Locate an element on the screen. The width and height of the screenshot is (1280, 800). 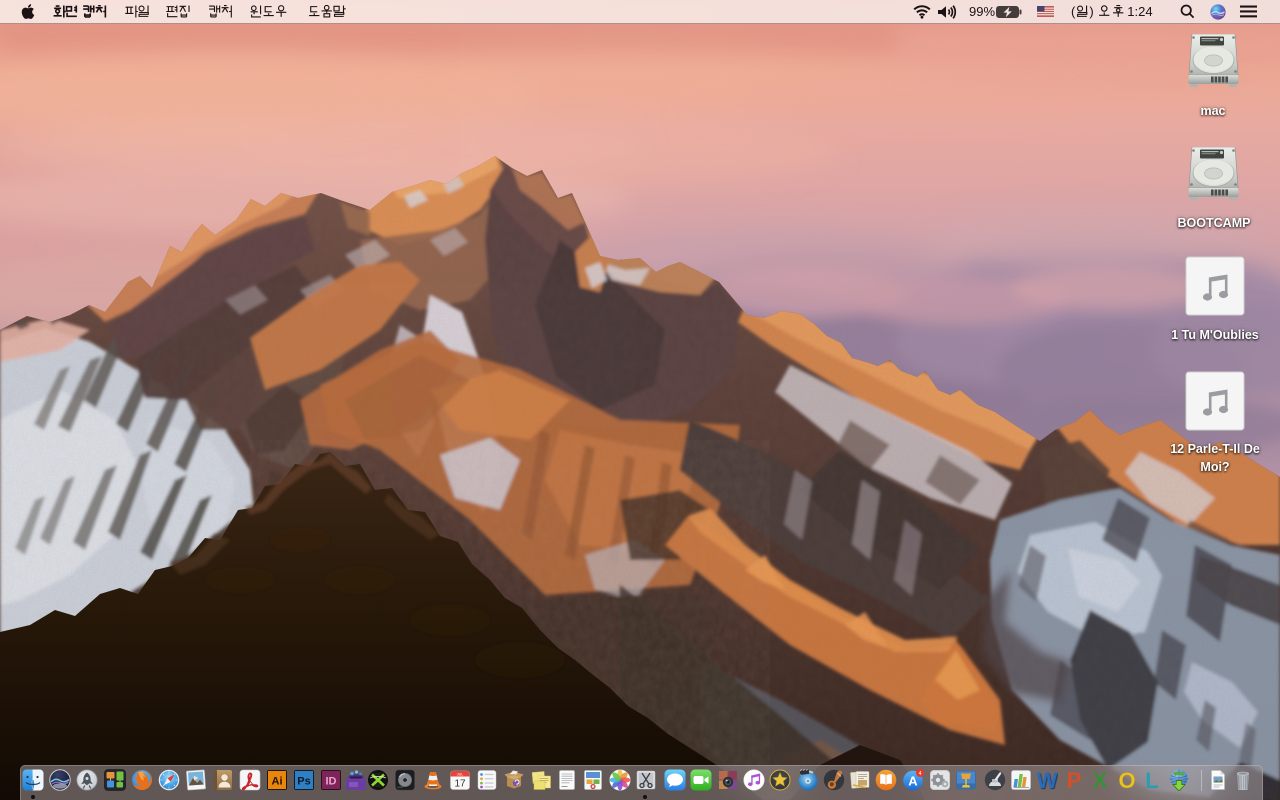
svg-text: 17 is located at coordinates (460, 784).